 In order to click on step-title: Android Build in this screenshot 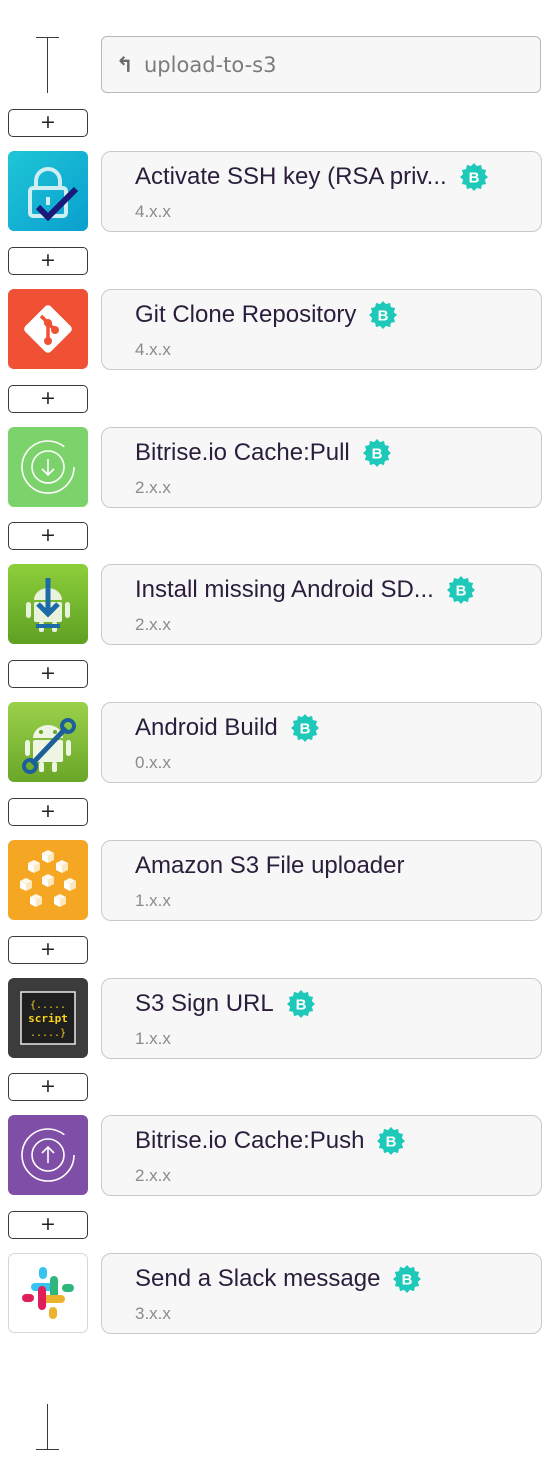, I will do `click(206, 727)`.